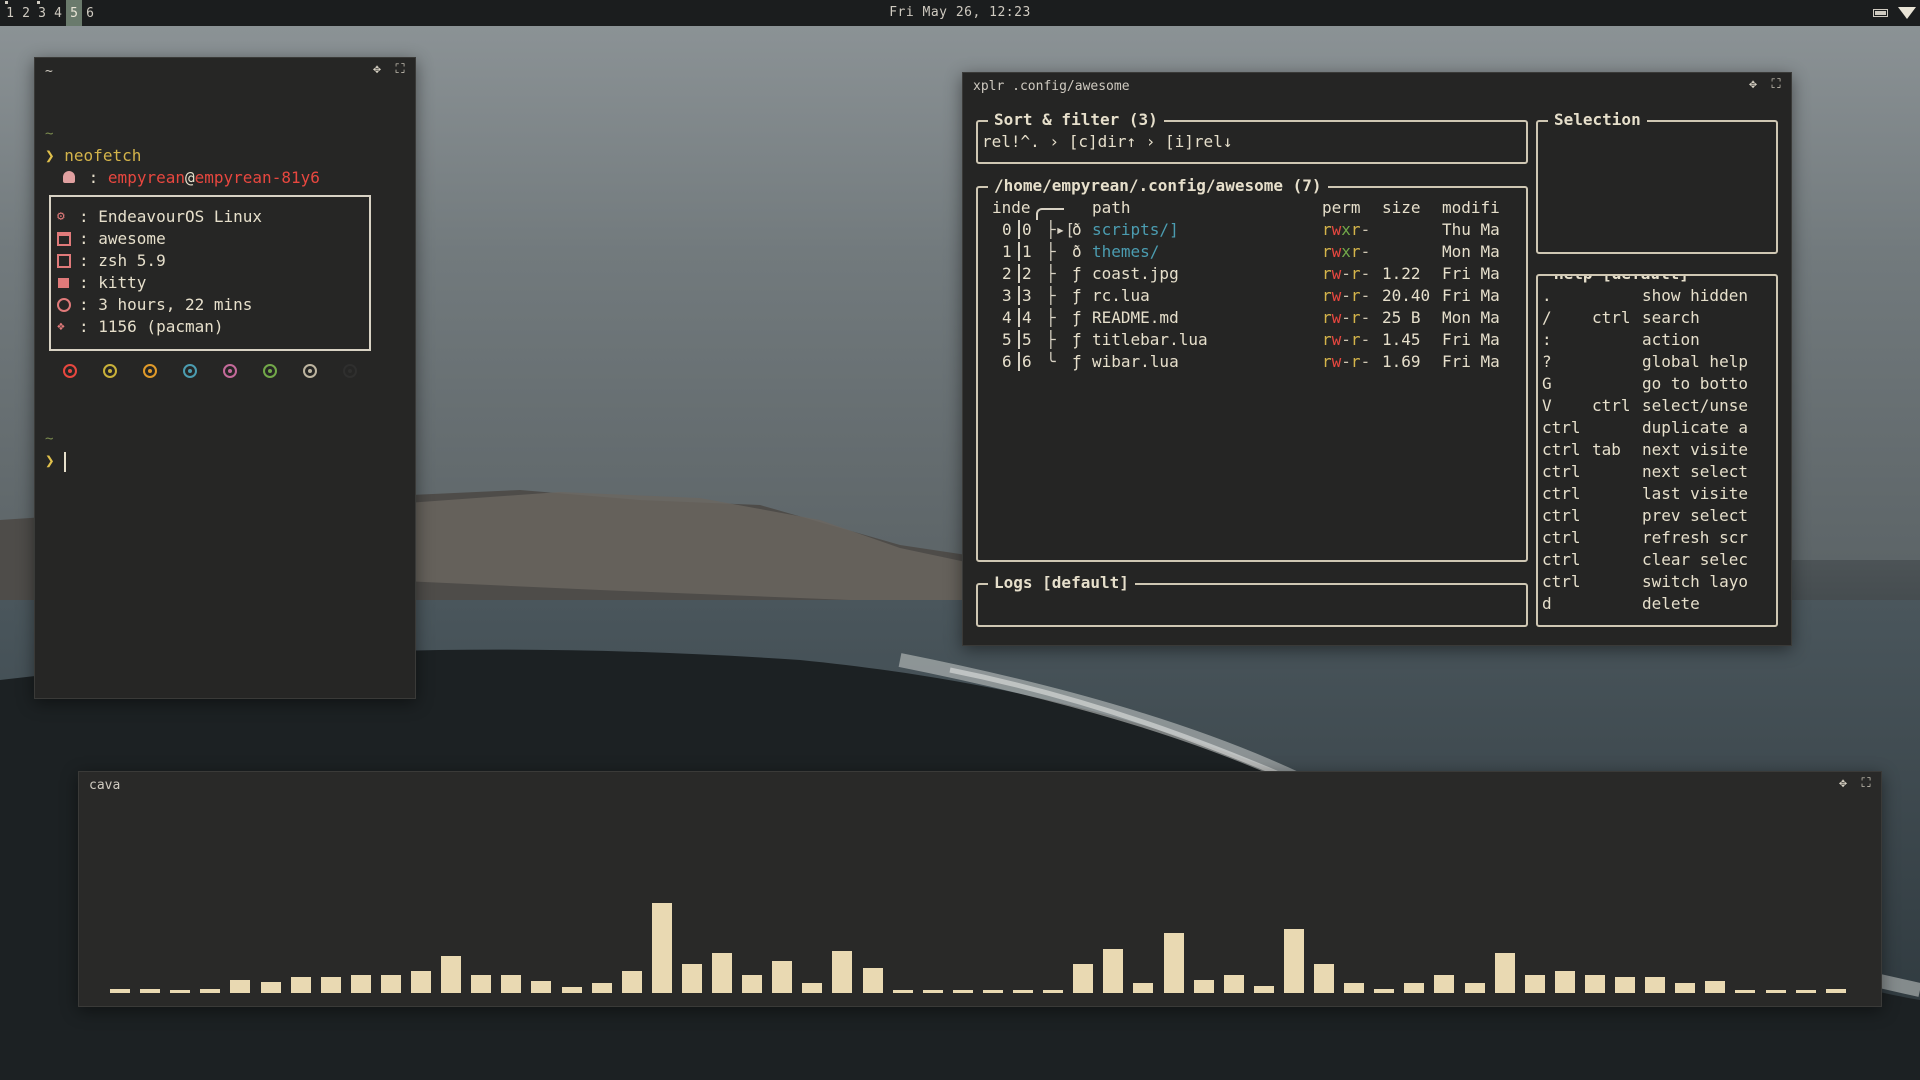 The width and height of the screenshot is (1920, 1080). Describe the element at coordinates (1657, 297) in the screenshot. I see `help-row: . show hidden` at that location.